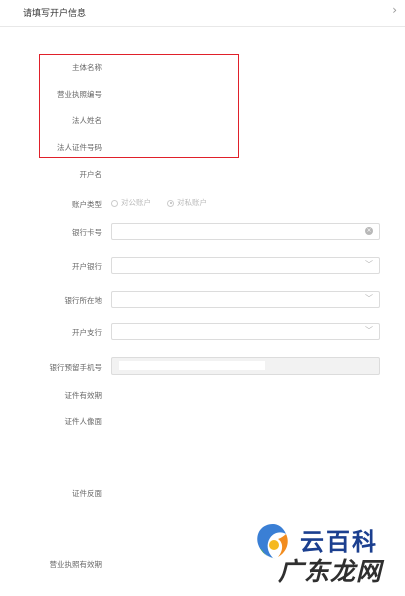  I want to click on license-number-label: 营业执照编号, so click(79, 94).